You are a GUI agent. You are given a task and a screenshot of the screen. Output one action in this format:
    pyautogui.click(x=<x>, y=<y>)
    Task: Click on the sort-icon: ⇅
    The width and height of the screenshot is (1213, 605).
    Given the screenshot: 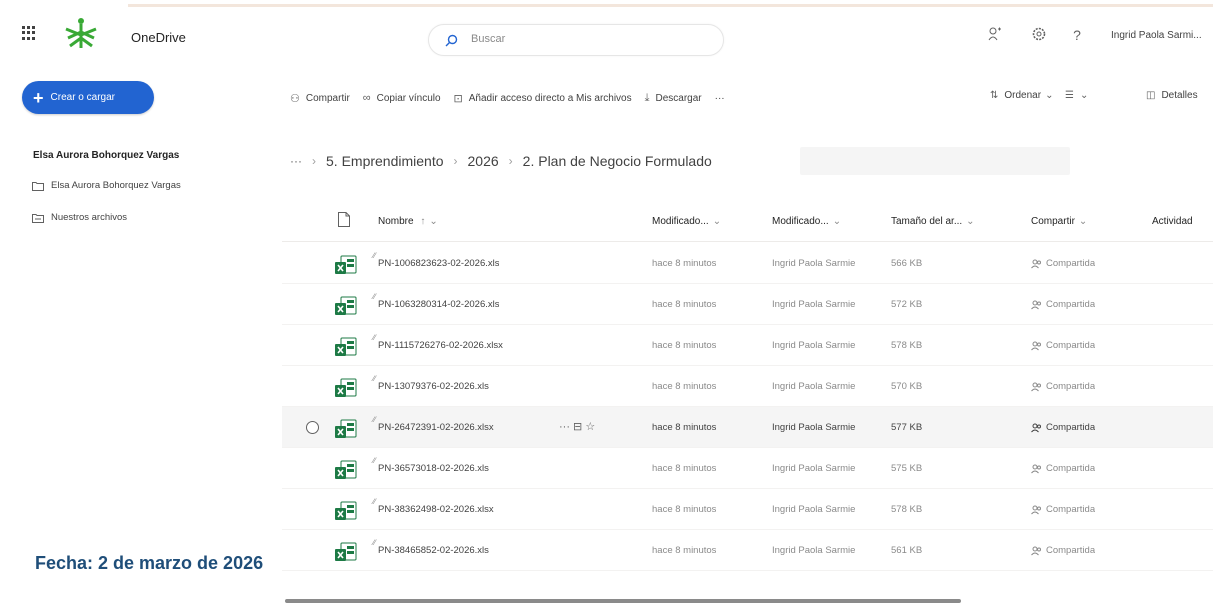 What is the action you would take?
    pyautogui.click(x=994, y=95)
    